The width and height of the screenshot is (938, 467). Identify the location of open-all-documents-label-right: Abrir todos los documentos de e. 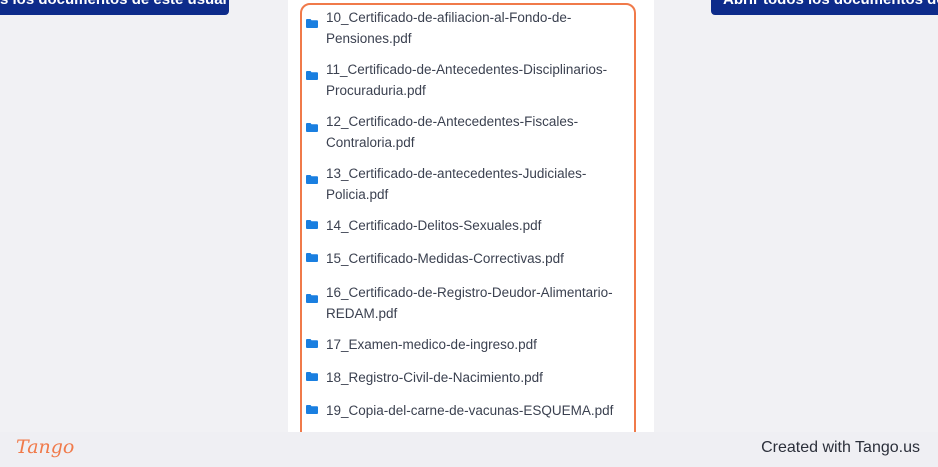
(830, 4).